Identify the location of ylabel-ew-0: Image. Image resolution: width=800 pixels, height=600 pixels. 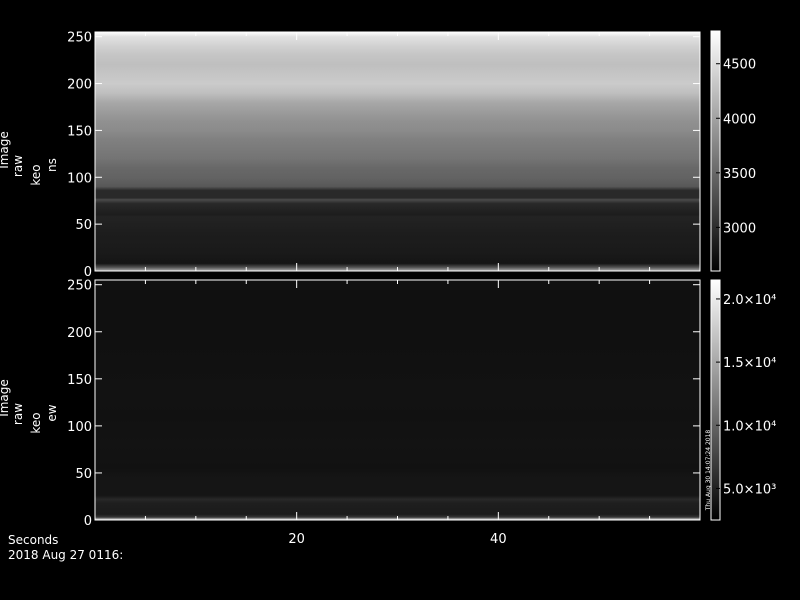
(5, 398).